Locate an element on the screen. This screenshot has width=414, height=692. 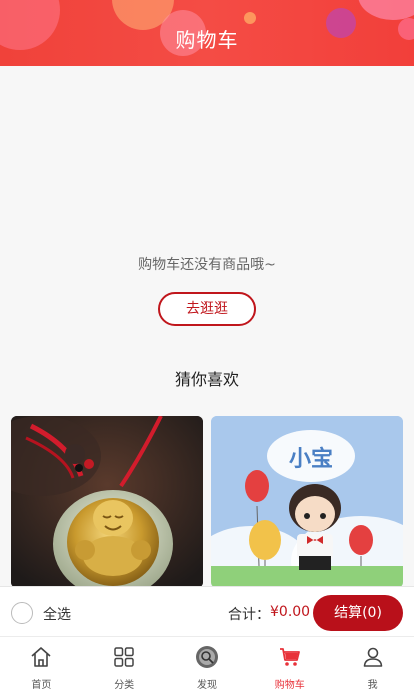
tab-category: 分类 is located at coordinates (124, 664).